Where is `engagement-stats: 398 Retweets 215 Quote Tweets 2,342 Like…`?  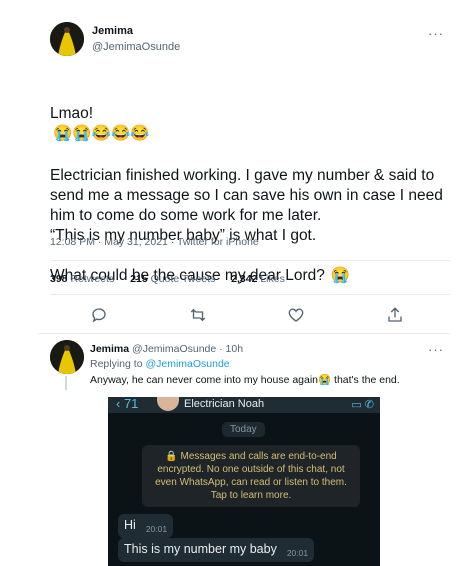
engagement-stats: 398 Retweets 215 Quote Tweets 2,342 Like… is located at coordinates (174, 279).